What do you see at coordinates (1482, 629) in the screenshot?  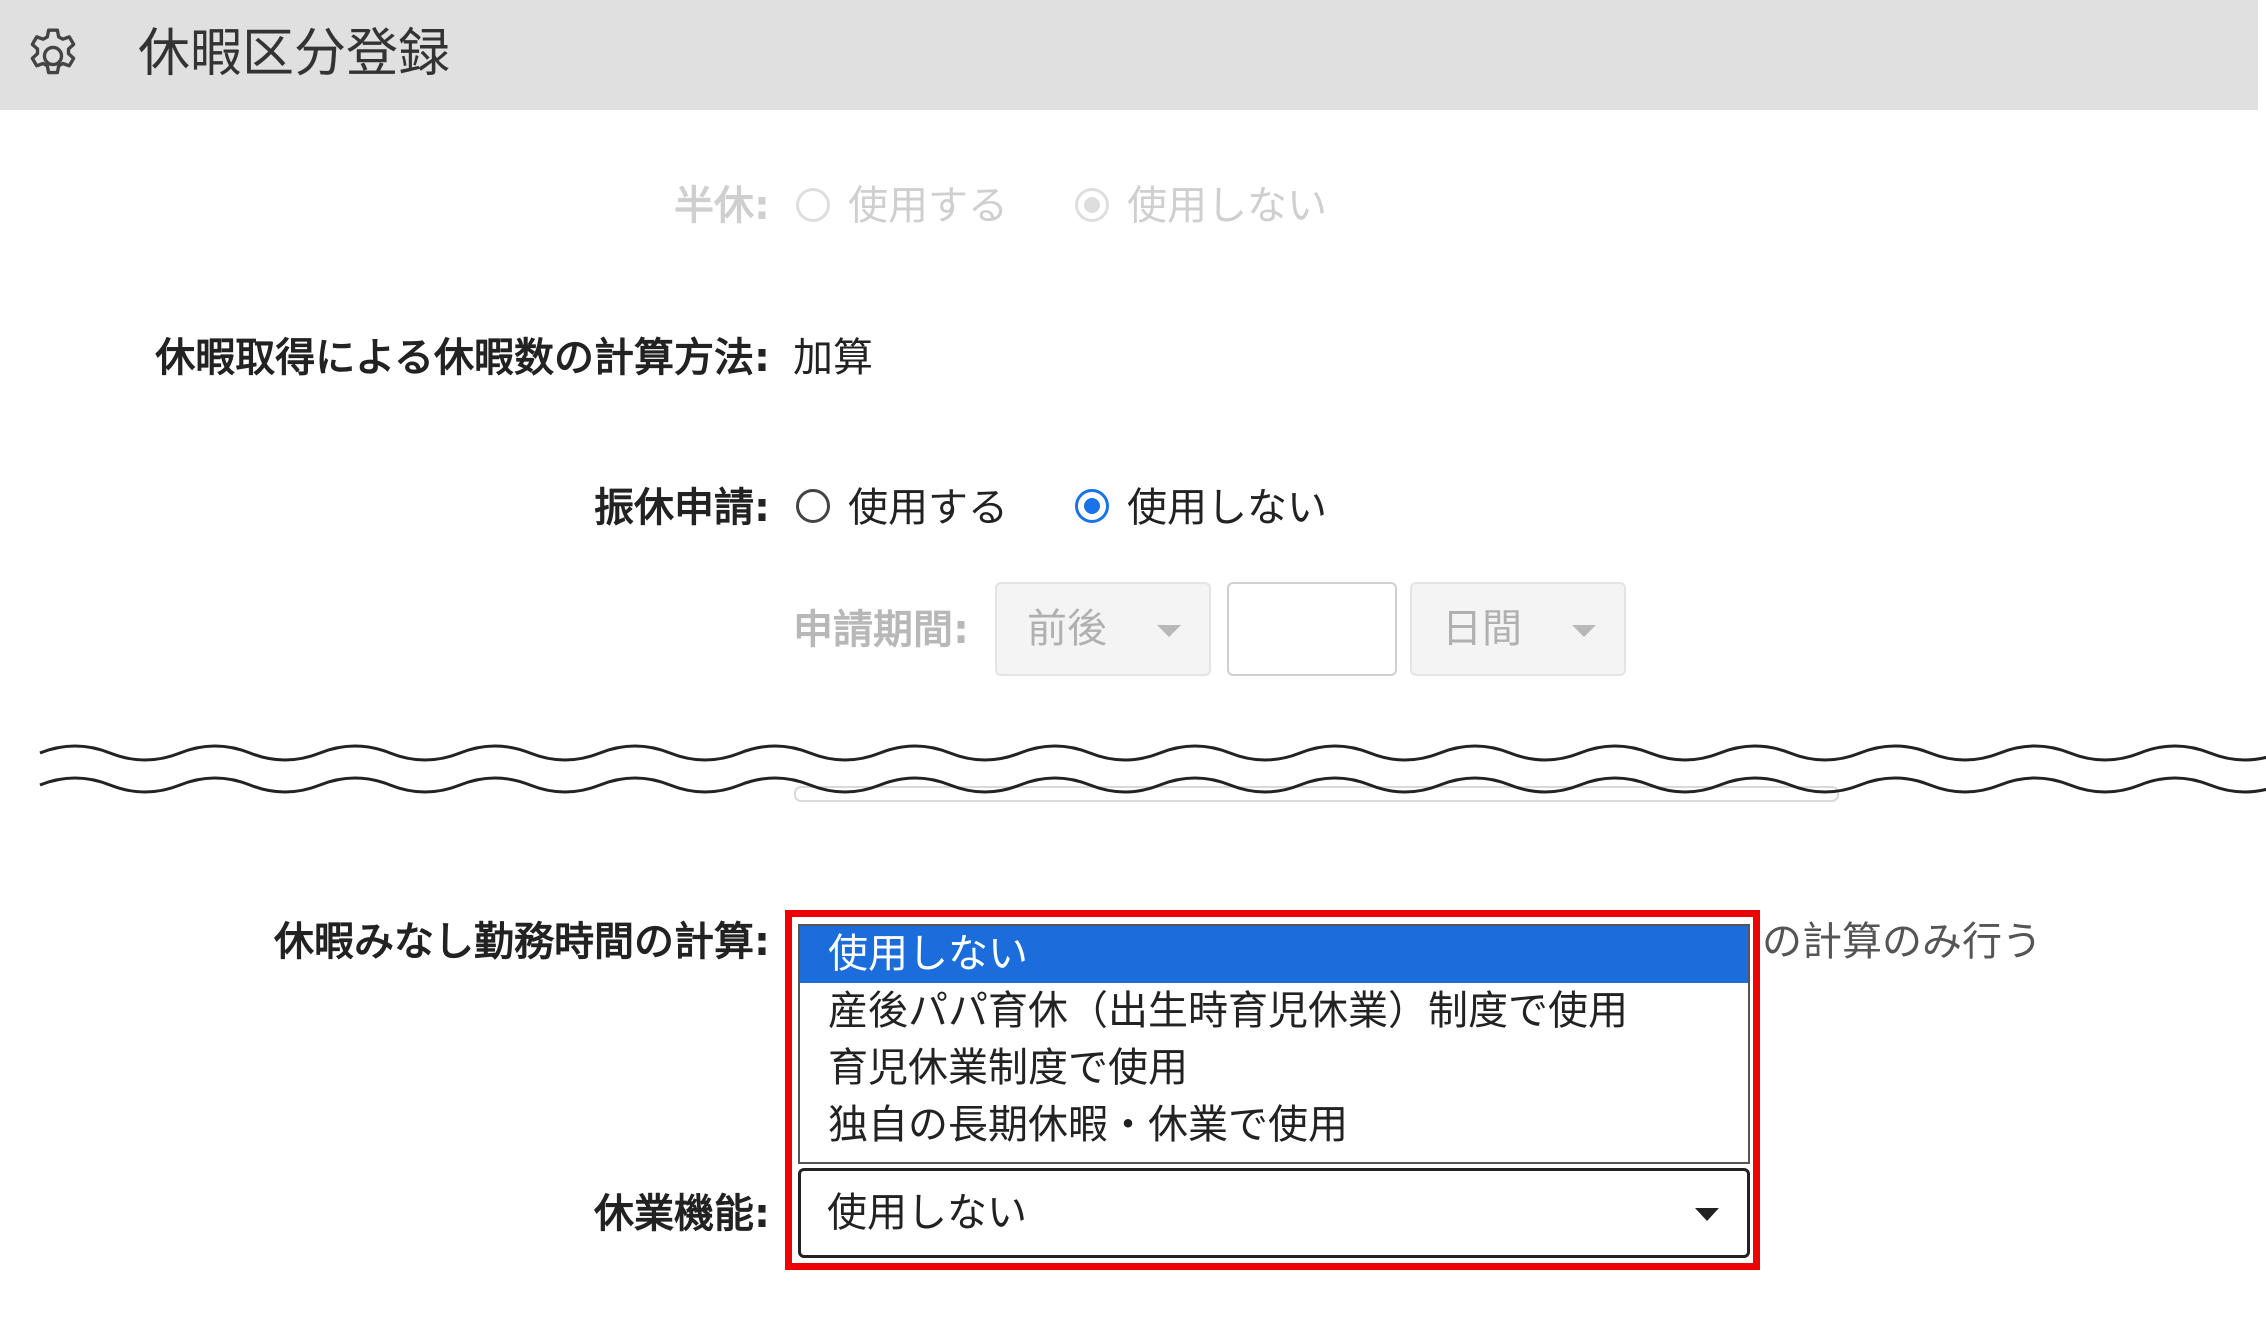 I see `period-unit-value: 日間` at bounding box center [1482, 629].